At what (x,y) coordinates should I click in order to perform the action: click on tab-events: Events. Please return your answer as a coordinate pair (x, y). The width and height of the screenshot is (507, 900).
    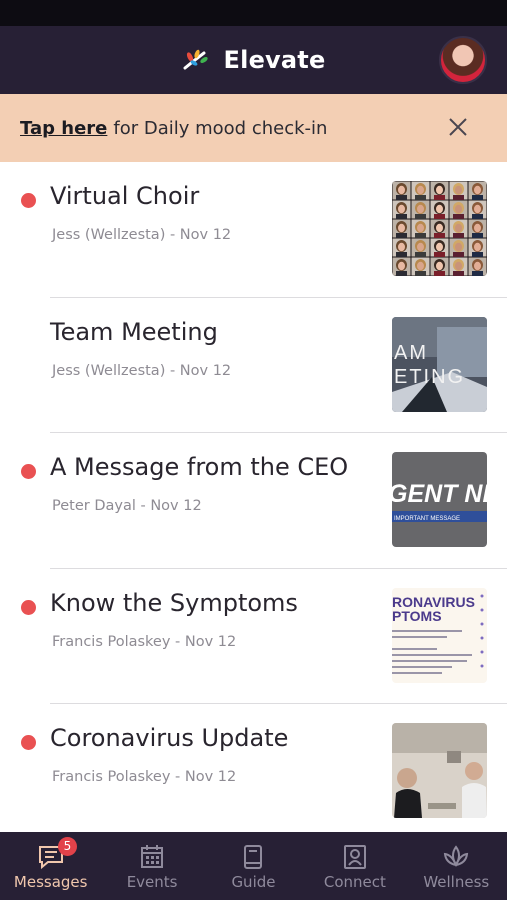
    Looking at the image, I should click on (151, 866).